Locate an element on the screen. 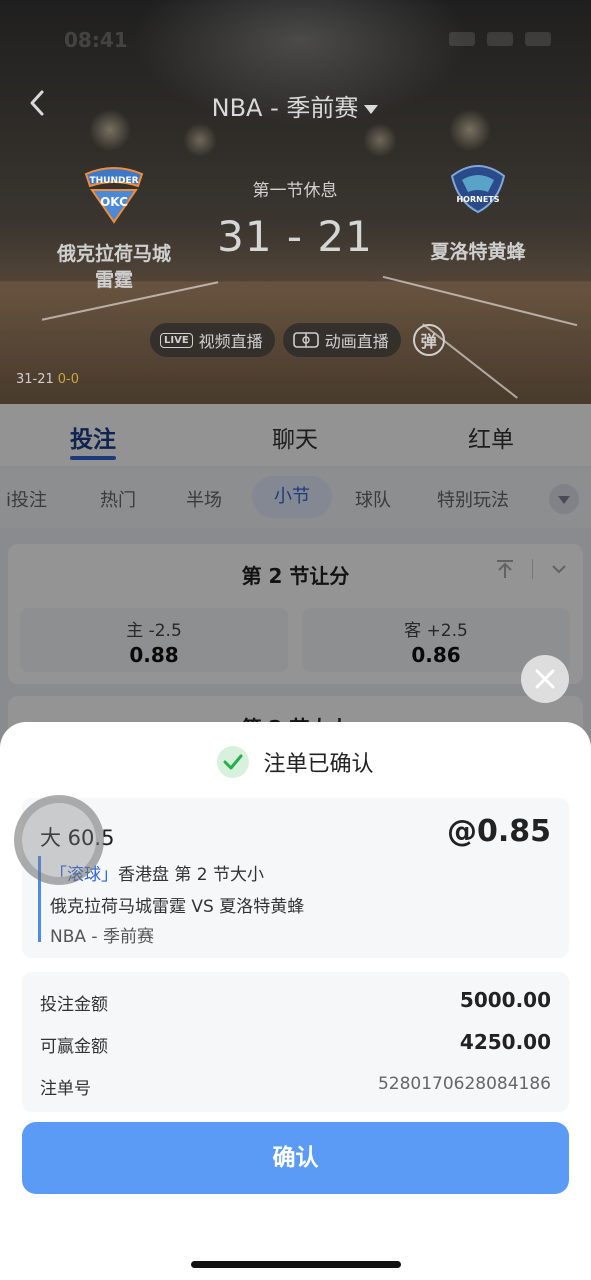 The image size is (591, 1280). caret-down-icon is located at coordinates (371, 109).